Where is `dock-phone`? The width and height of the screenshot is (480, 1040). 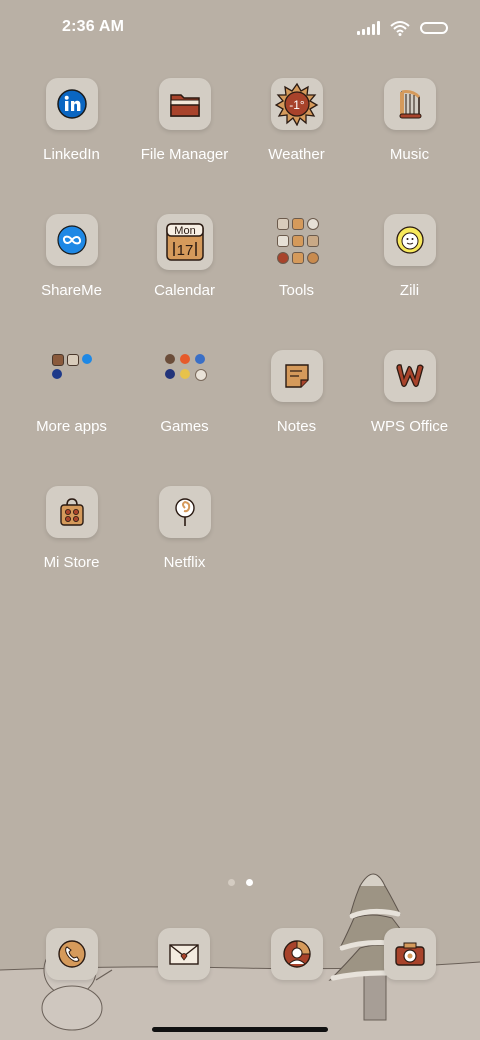
dock-phone is located at coordinates (72, 954).